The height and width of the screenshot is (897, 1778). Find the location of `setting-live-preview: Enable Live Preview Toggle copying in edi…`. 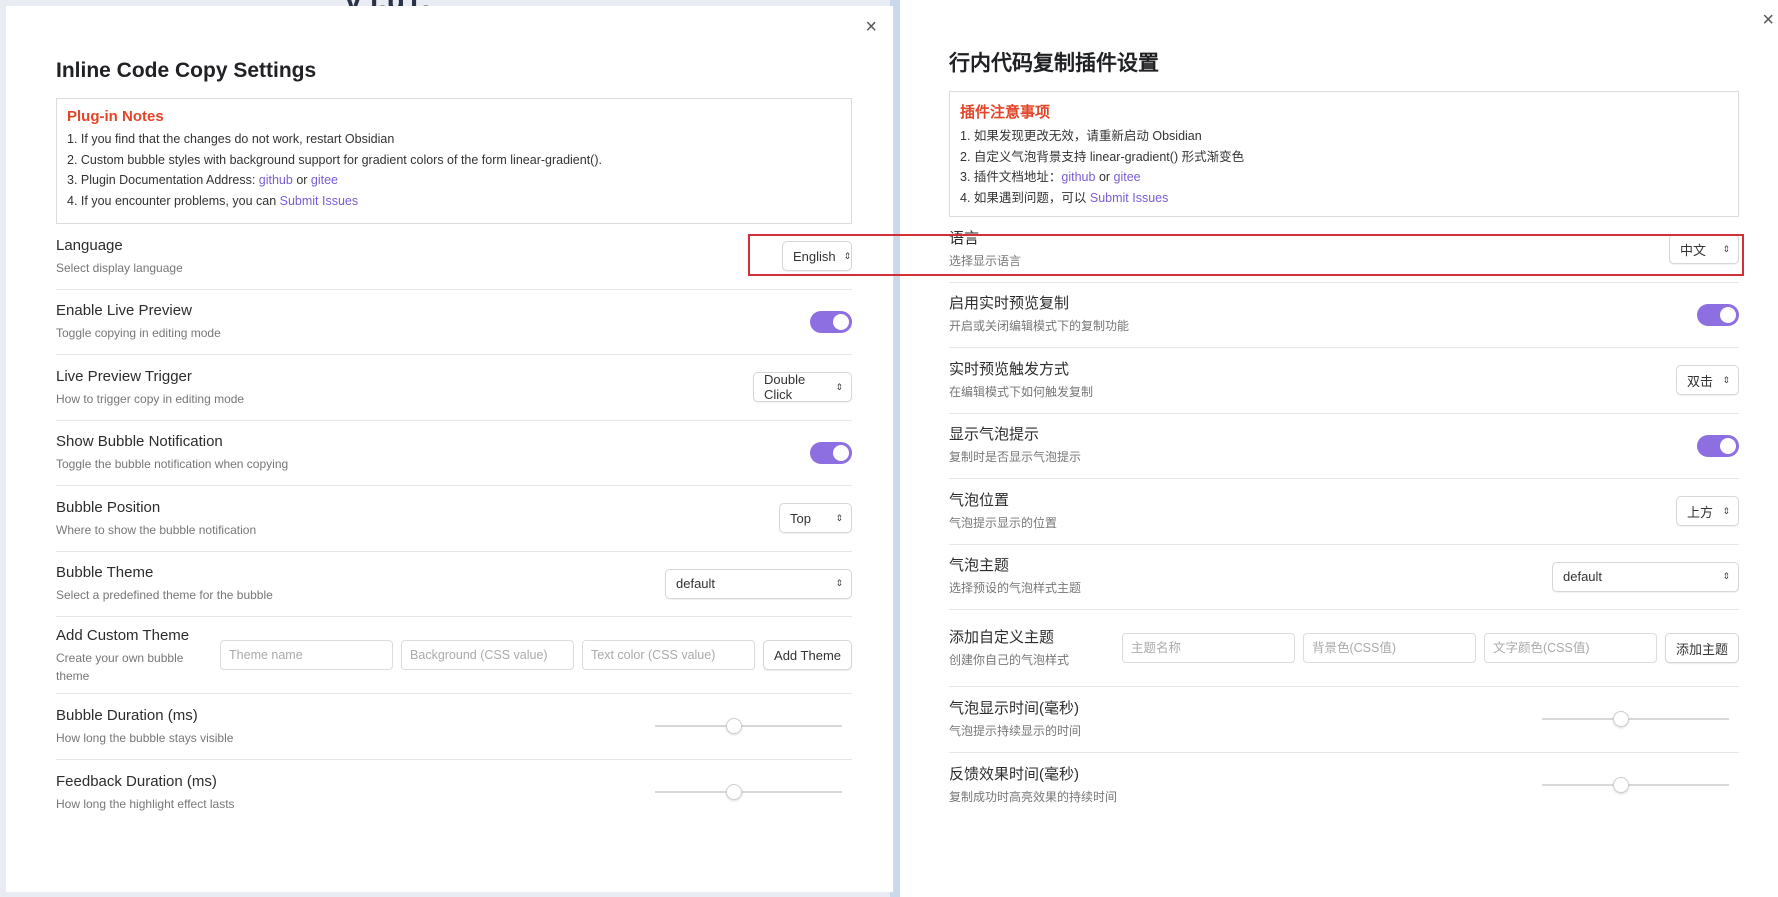

setting-live-preview: Enable Live Preview Toggle copying in edi… is located at coordinates (454, 322).